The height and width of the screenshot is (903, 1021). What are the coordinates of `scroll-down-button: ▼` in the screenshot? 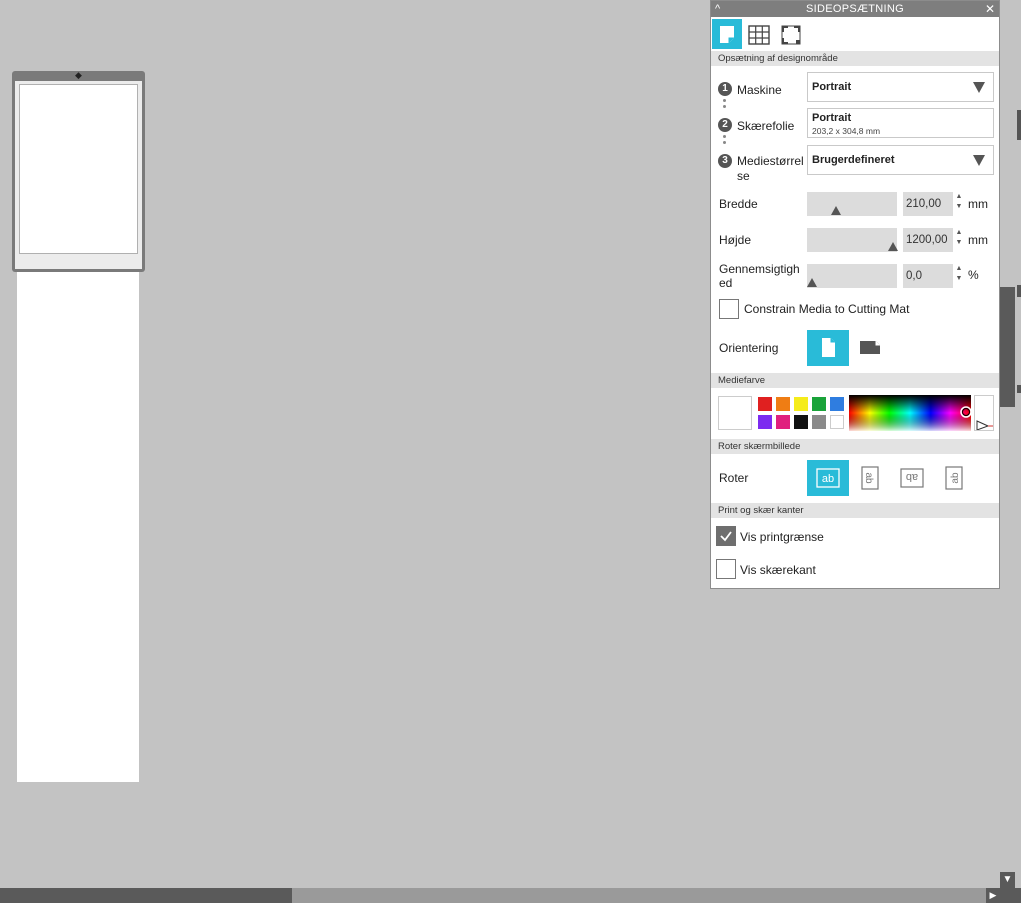 It's located at (1007, 880).